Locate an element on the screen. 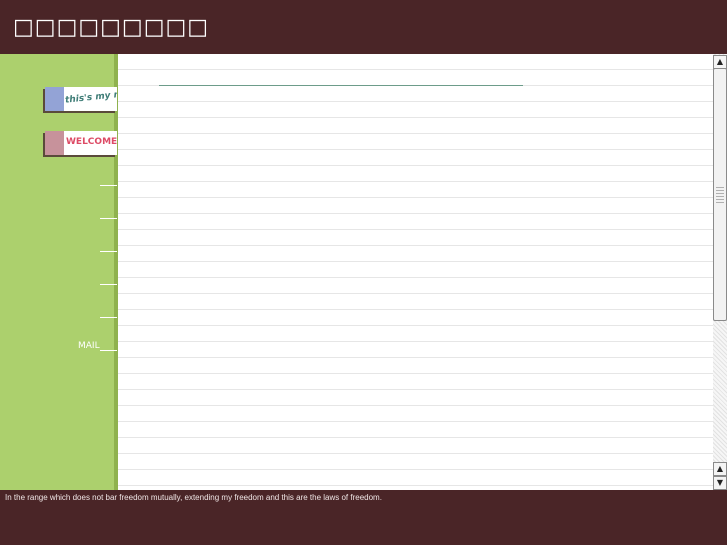  tab-welcome: WELCOME! is located at coordinates (81, 143).